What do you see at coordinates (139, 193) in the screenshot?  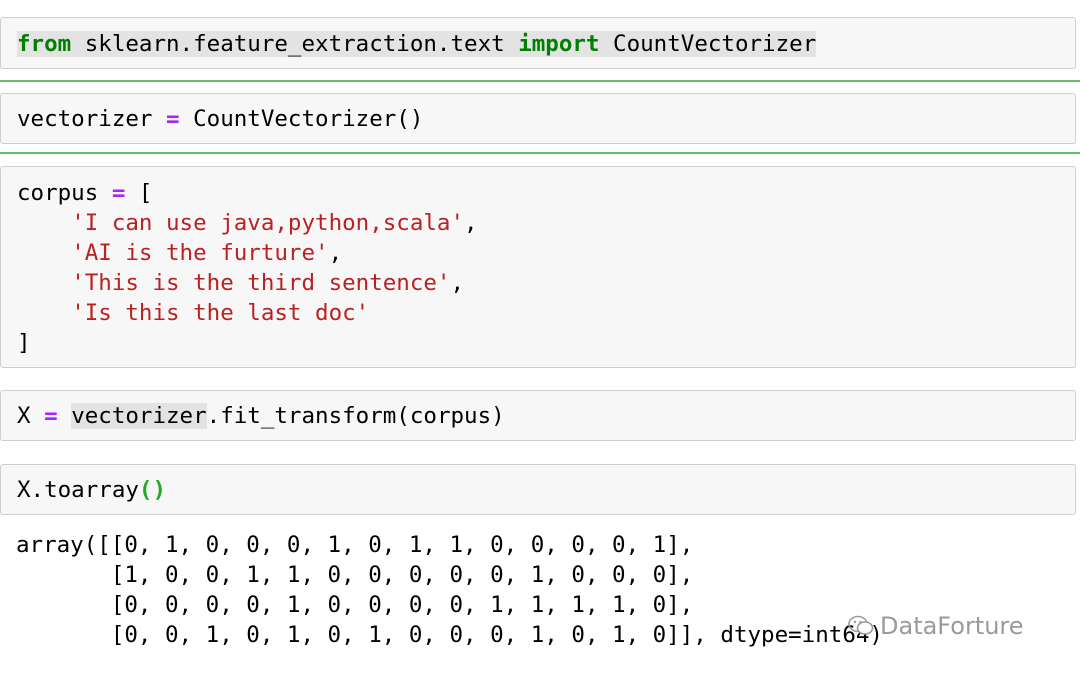 I see `open-bracket: [` at bounding box center [139, 193].